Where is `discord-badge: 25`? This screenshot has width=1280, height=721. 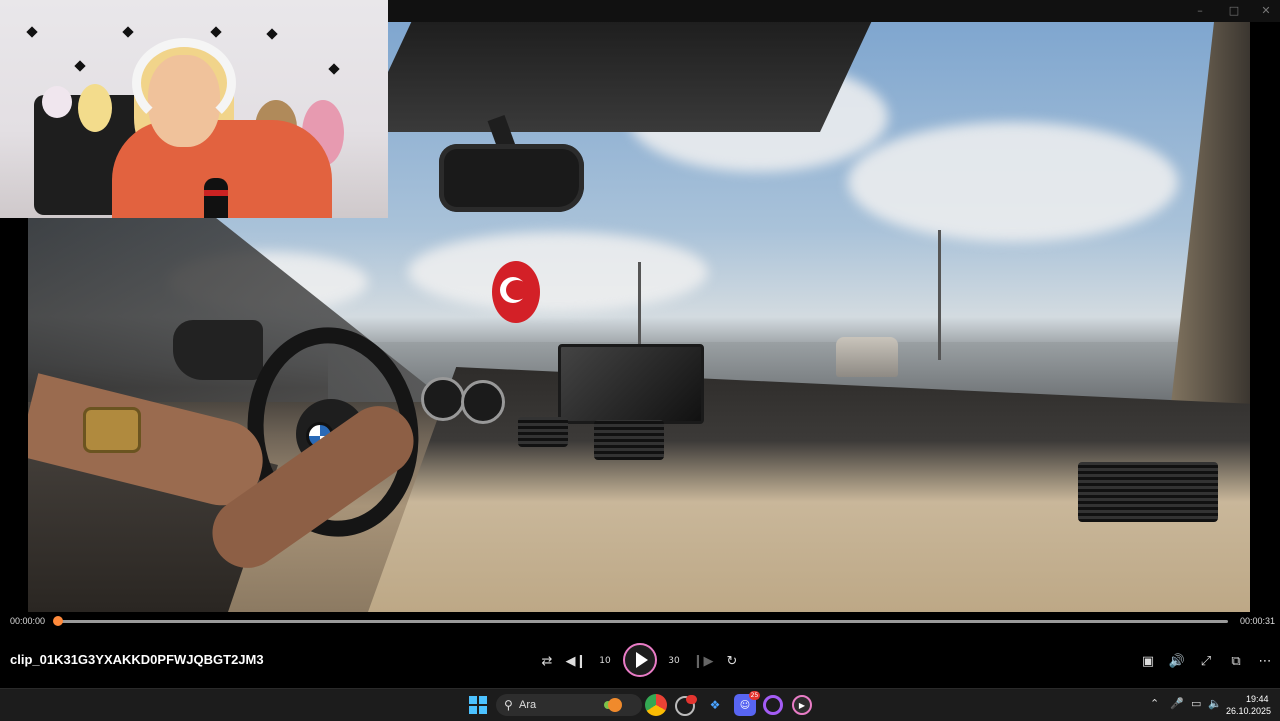 discord-badge: 25 is located at coordinates (754, 695).